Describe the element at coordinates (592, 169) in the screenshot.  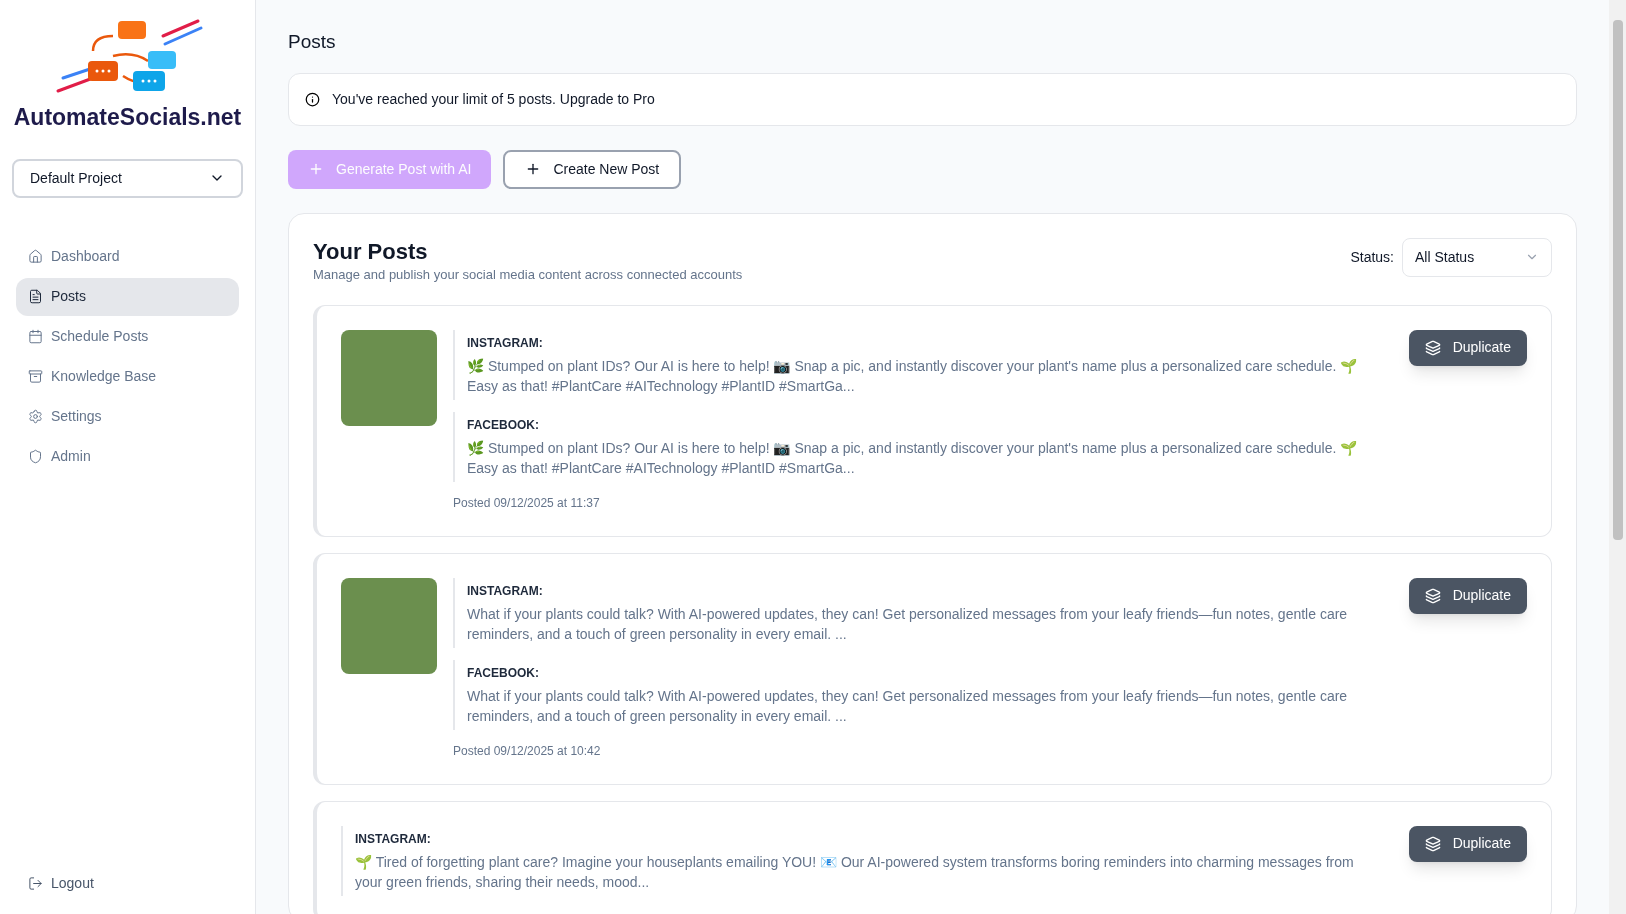
I see `create-button: Create New Post` at that location.